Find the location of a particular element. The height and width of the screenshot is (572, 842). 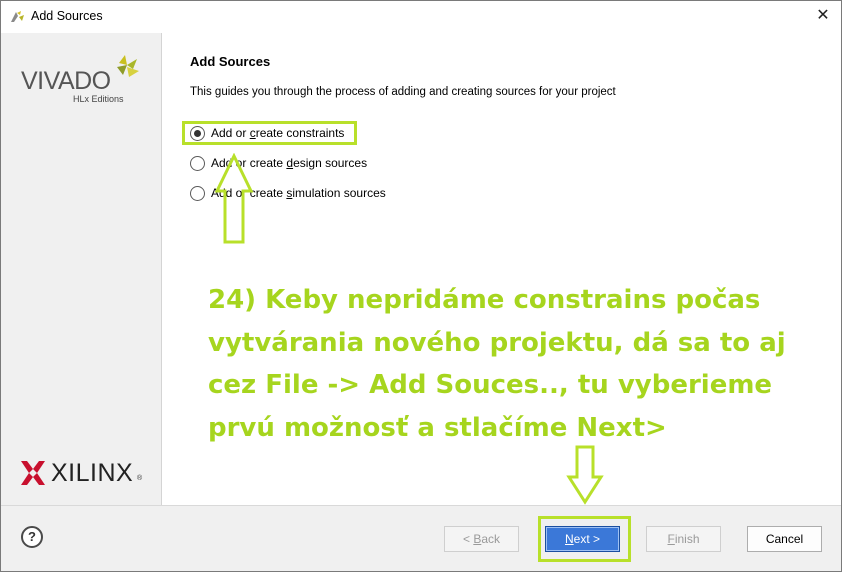

label-text-suffix: imulation sources is located at coordinates (339, 193).